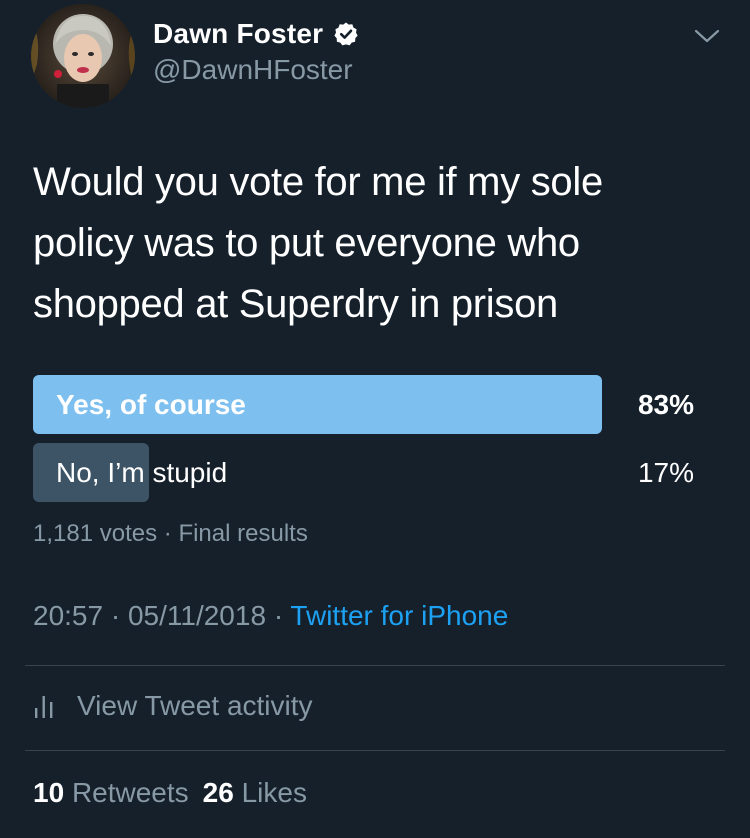 The width and height of the screenshot is (750, 838). Describe the element at coordinates (151, 404) in the screenshot. I see `poll-option-label: Yes, of course` at that location.